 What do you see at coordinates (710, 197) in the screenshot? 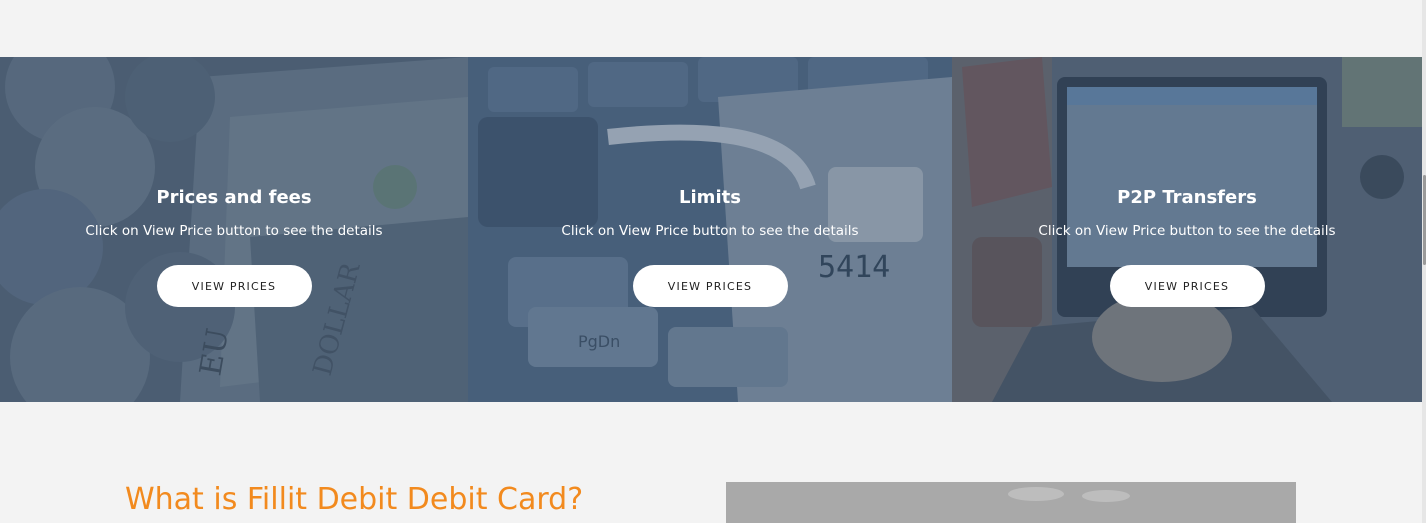
I see `card-title: Limits` at bounding box center [710, 197].